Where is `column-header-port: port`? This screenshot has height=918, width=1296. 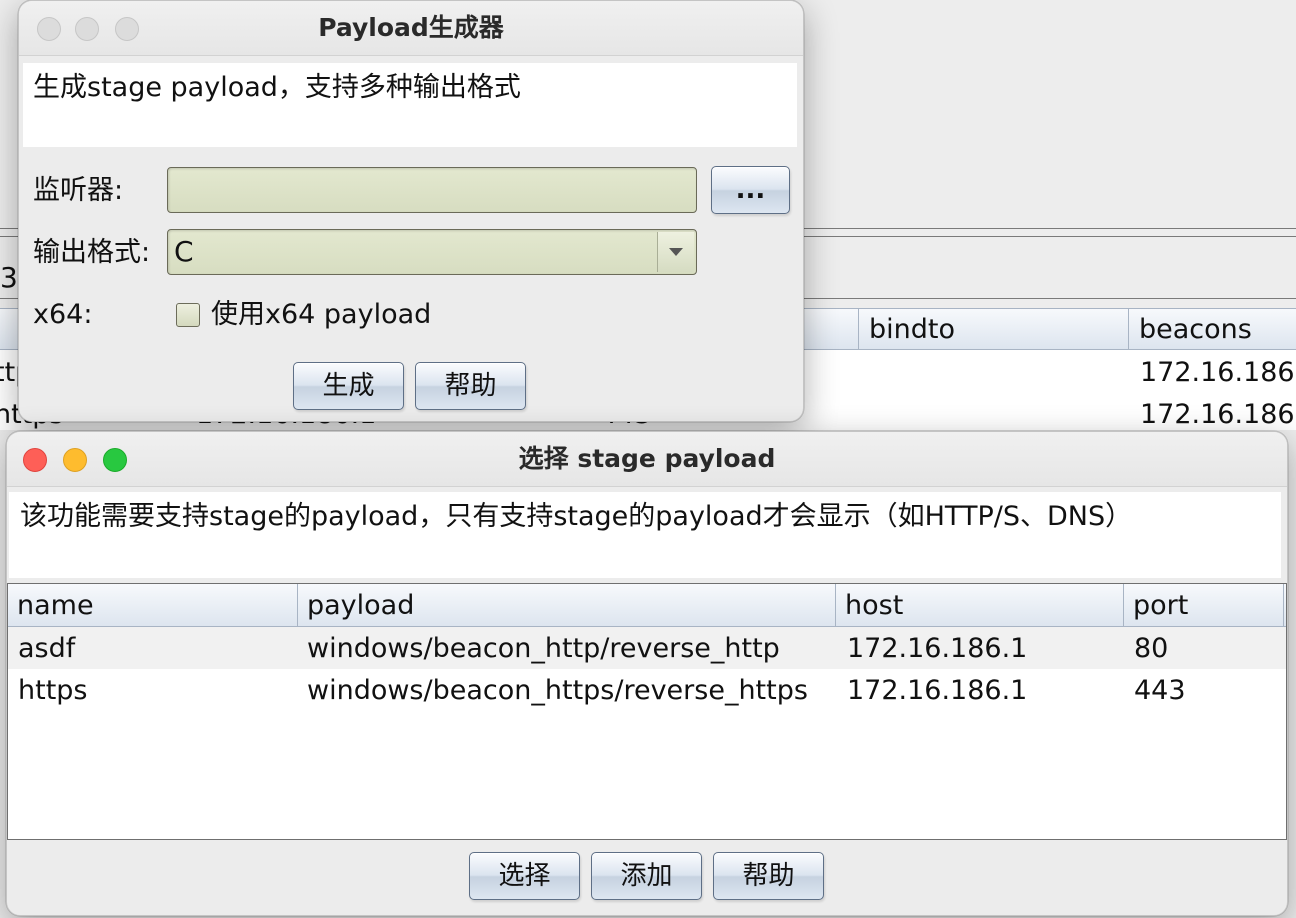
column-header-port: port is located at coordinates (1204, 605).